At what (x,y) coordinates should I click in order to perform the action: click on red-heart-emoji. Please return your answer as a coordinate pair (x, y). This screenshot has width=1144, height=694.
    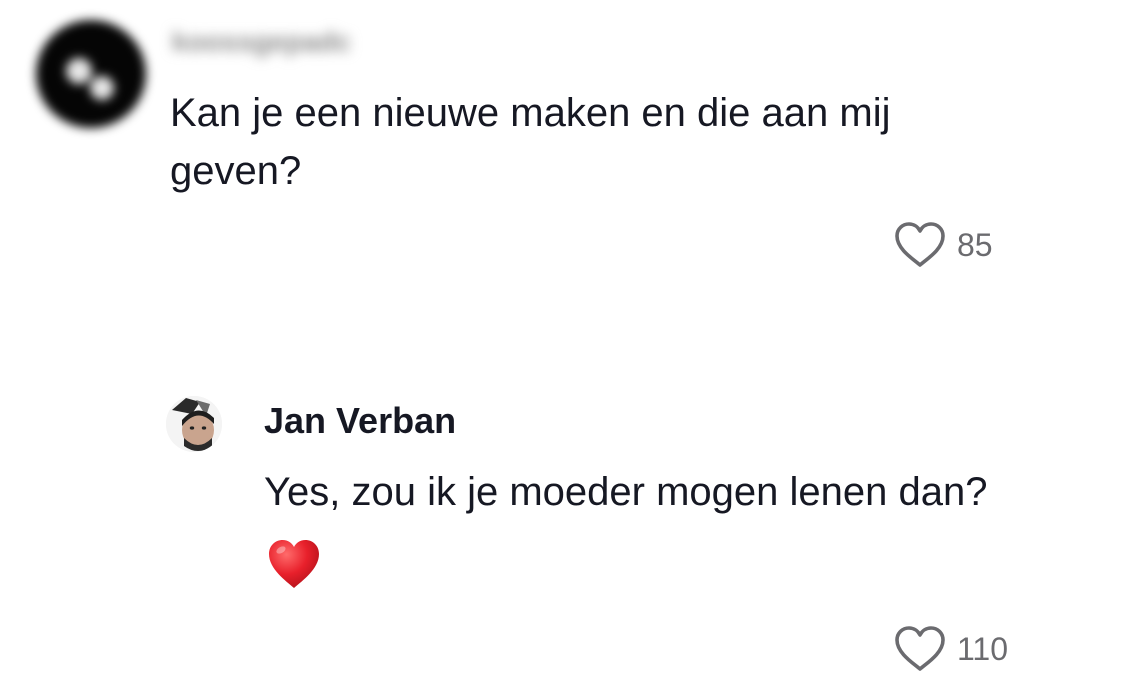
    Looking at the image, I should click on (294, 564).